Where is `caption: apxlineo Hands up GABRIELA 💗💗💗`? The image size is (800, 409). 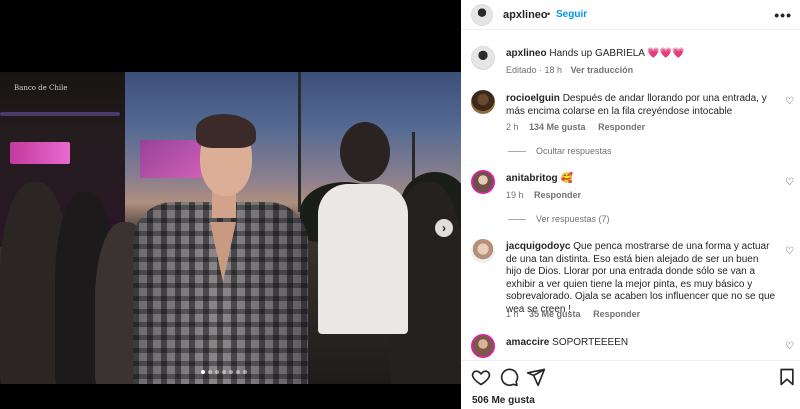
caption: apxlineo Hands up GABRIELA 💗💗💗 is located at coordinates (646, 54).